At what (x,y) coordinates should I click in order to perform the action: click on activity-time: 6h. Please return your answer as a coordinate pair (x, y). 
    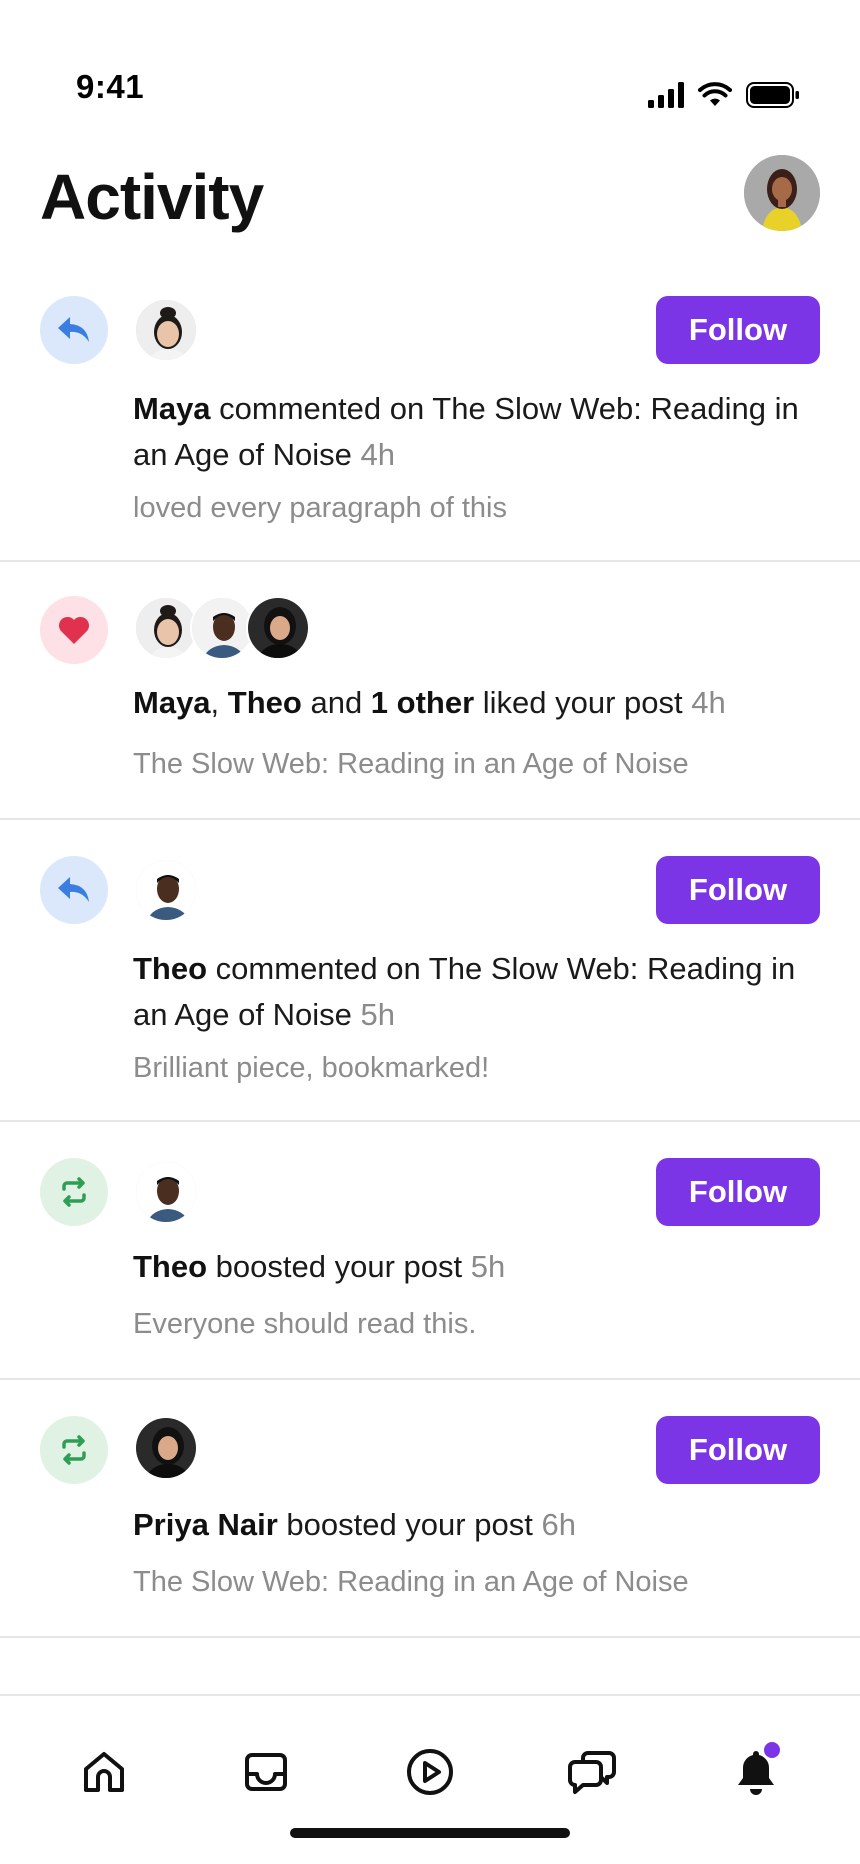
    Looking at the image, I should click on (558, 1524).